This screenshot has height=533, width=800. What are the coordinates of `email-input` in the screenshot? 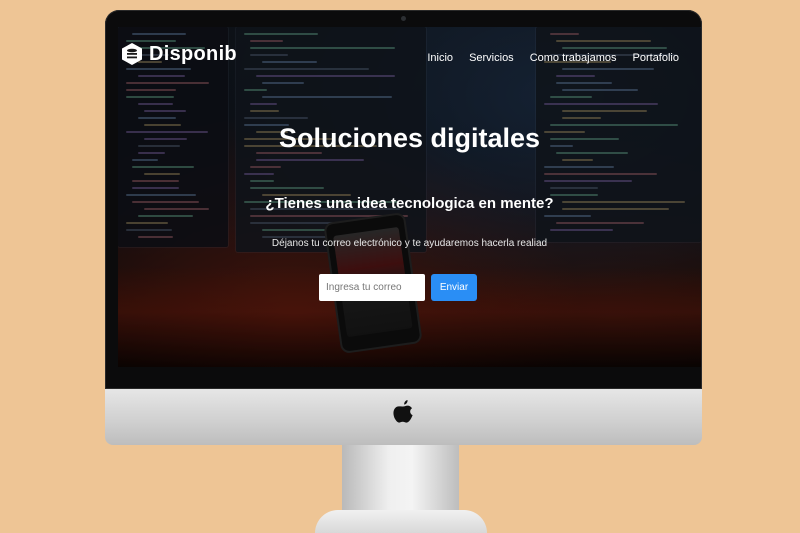 It's located at (372, 287).